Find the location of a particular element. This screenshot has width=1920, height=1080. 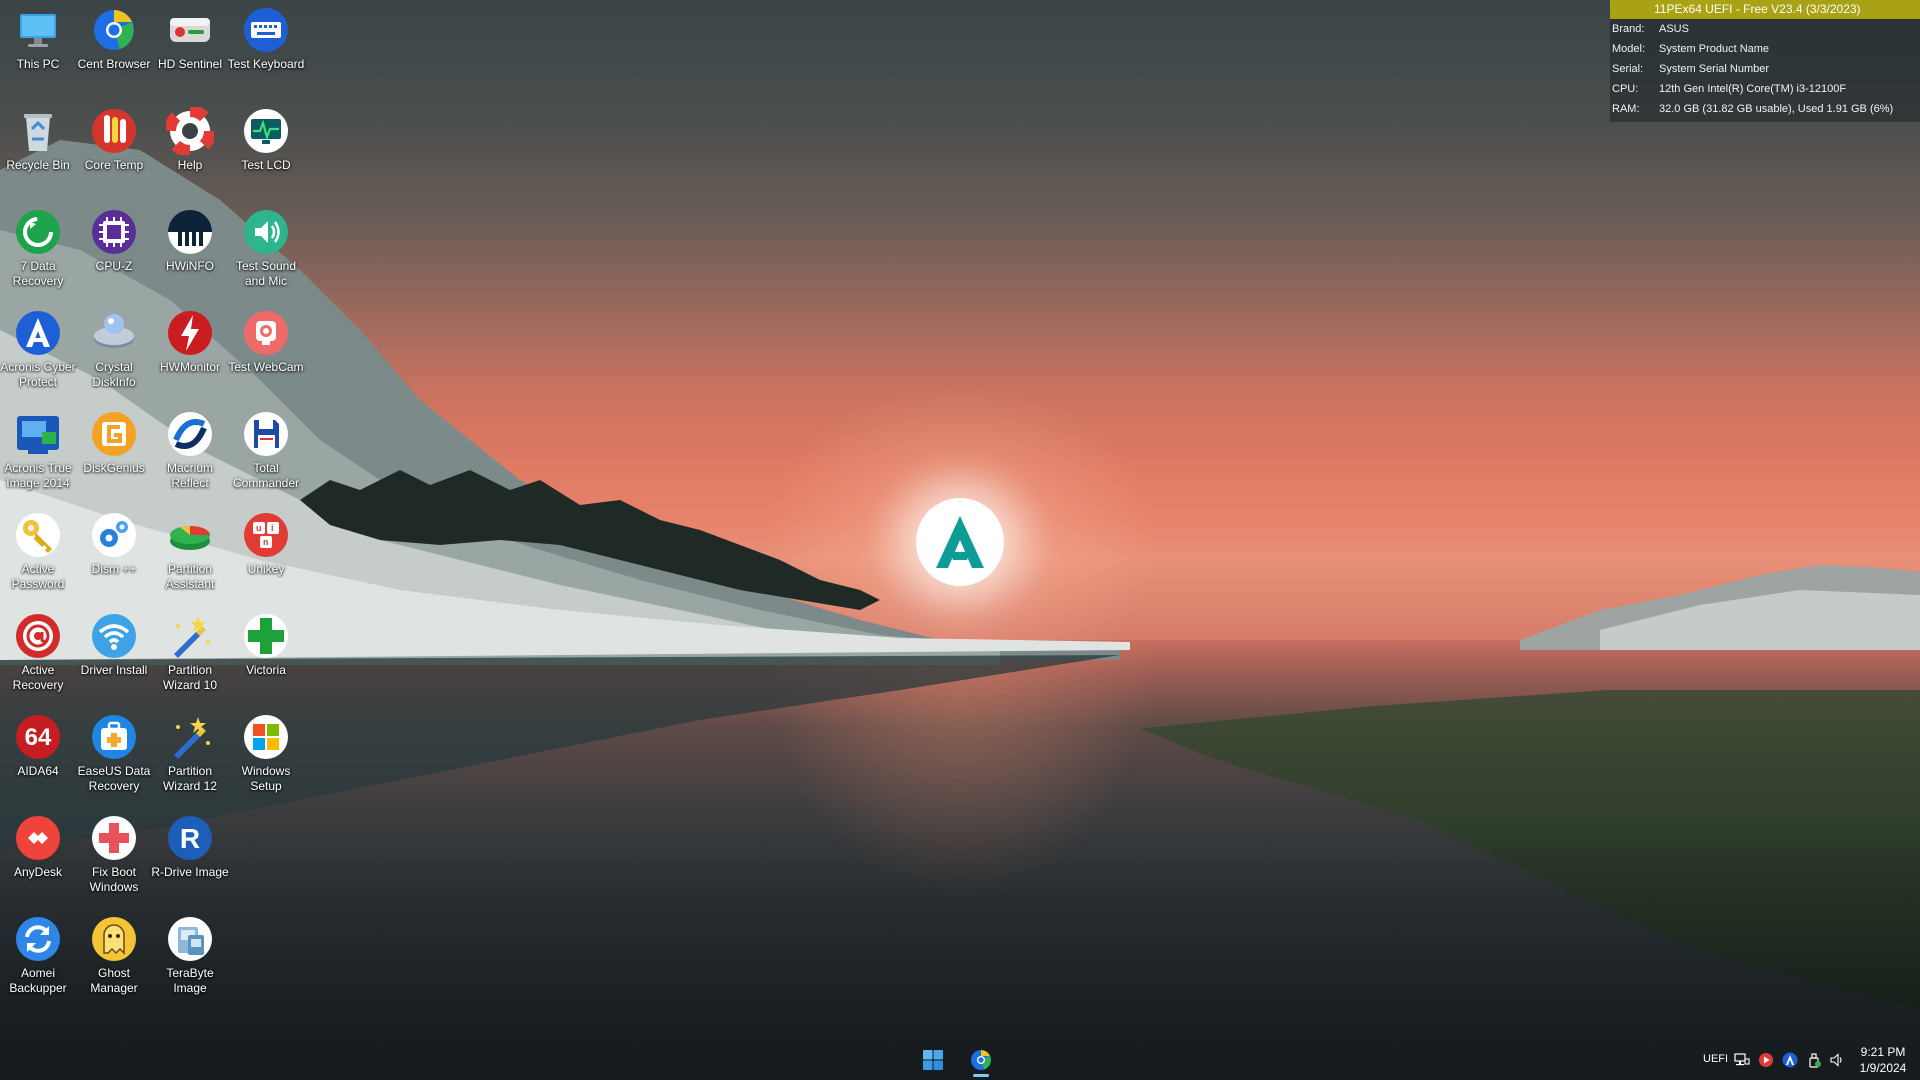

info-value: System Product Name is located at coordinates (1714, 49).